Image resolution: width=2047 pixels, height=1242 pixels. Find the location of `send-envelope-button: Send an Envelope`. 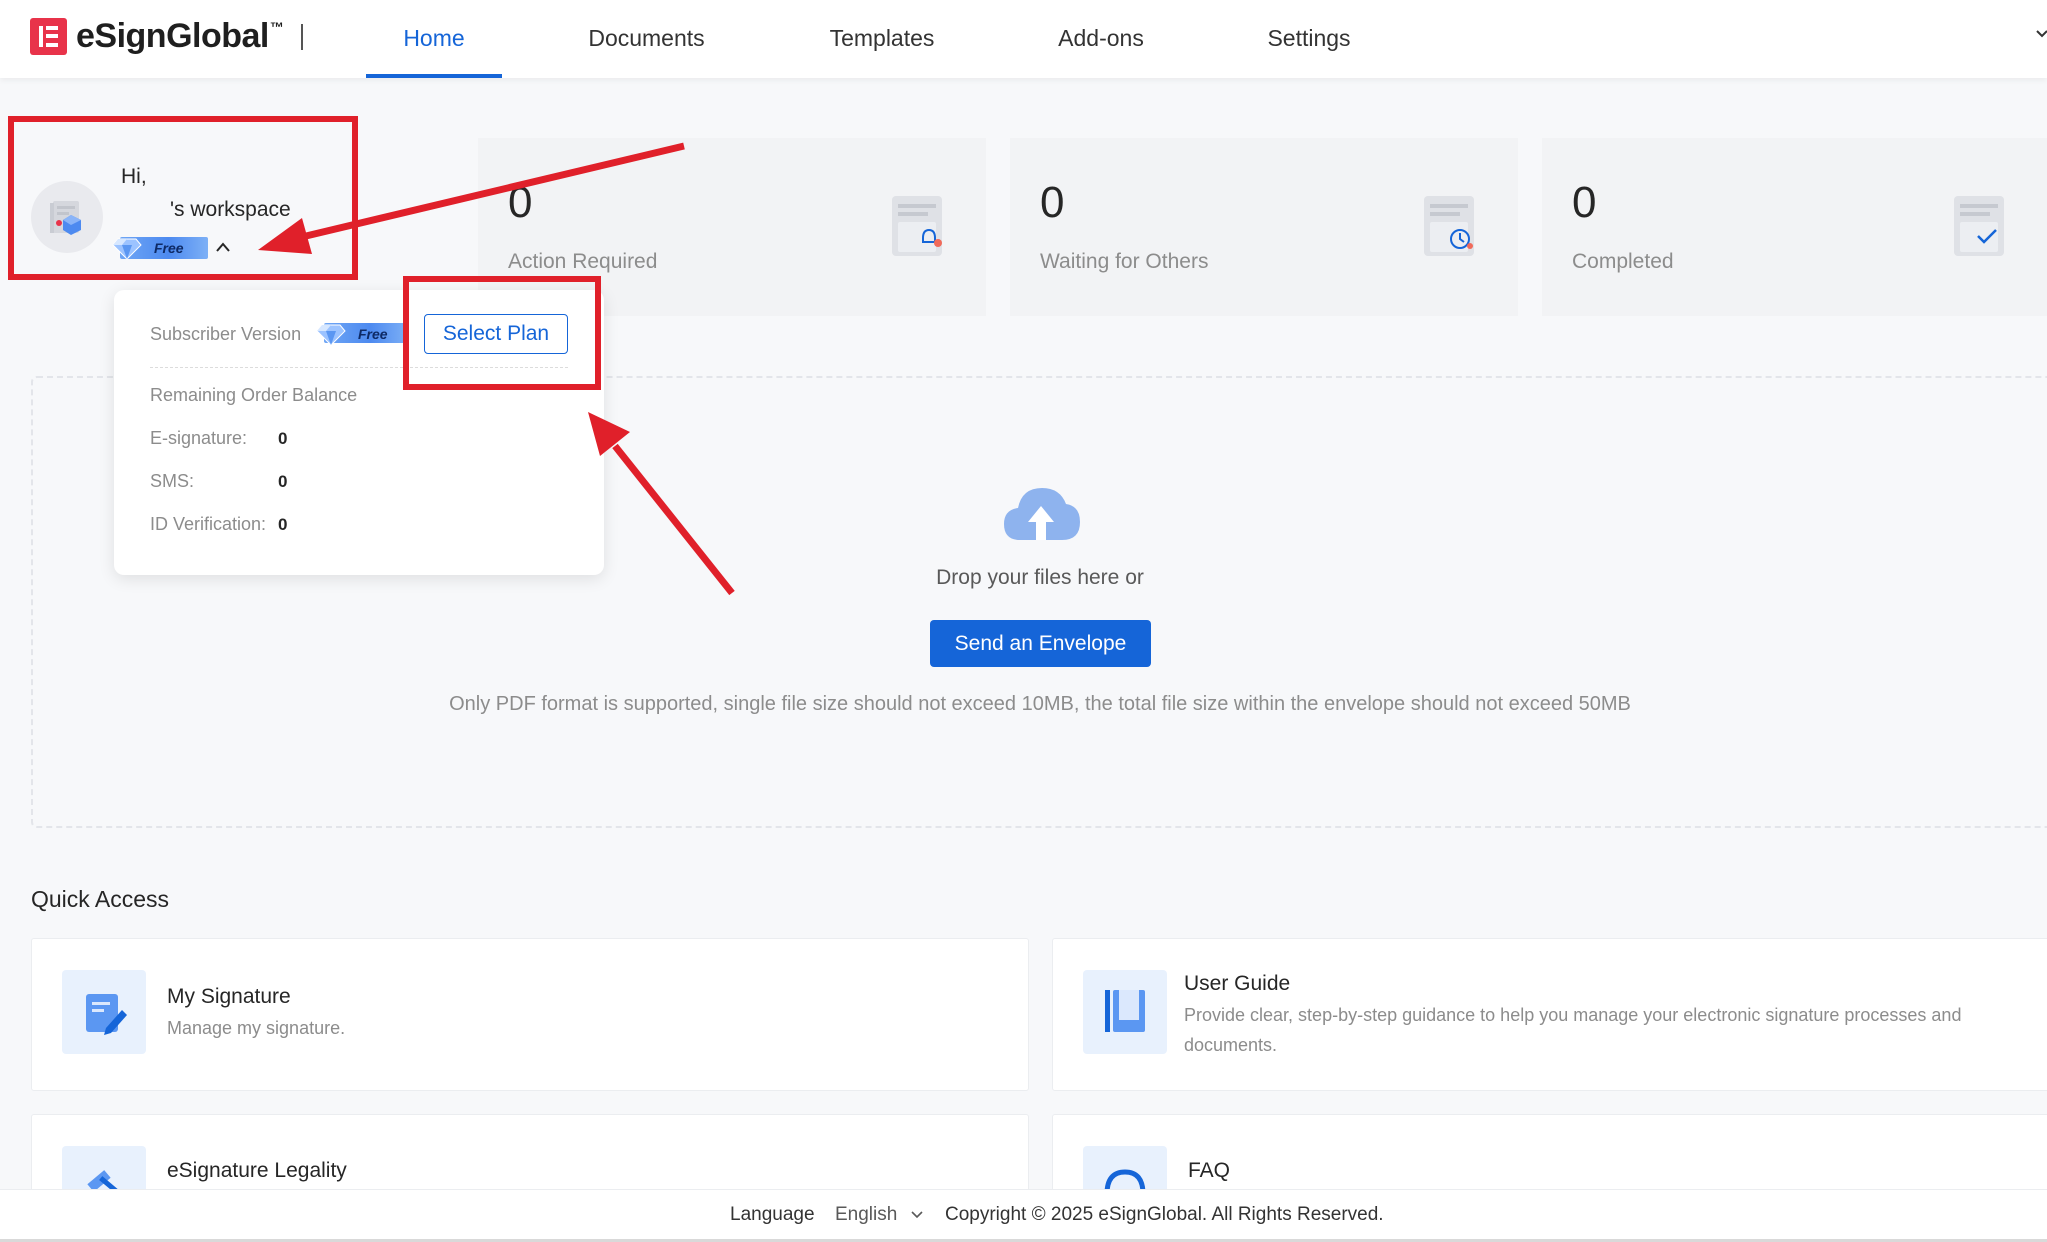

send-envelope-button: Send an Envelope is located at coordinates (1040, 643).